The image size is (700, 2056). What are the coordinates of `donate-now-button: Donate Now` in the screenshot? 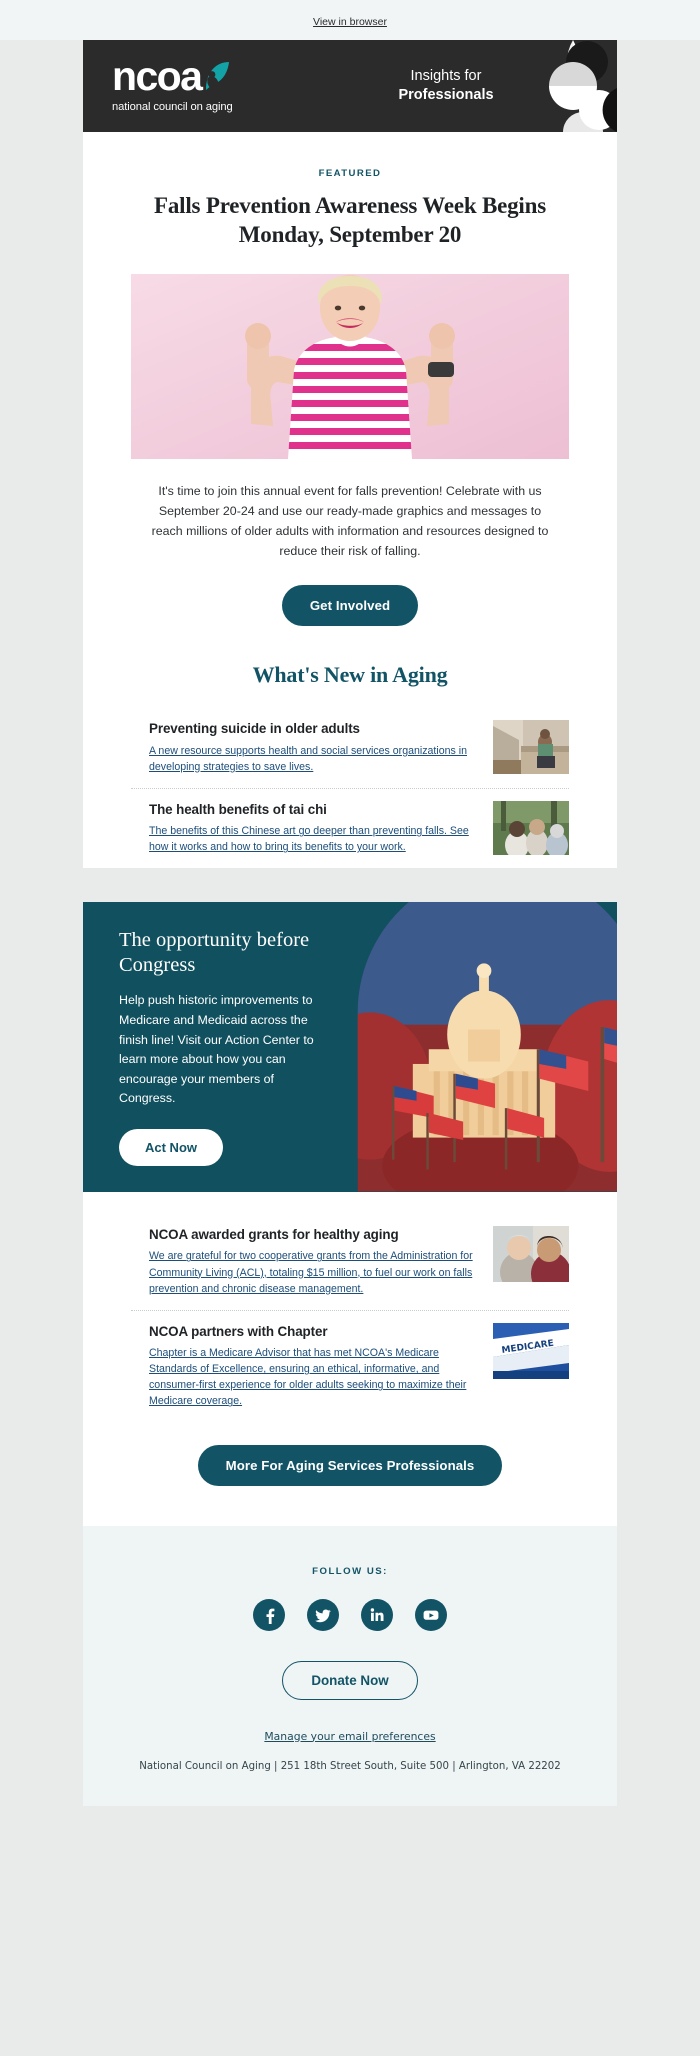 It's located at (350, 1680).